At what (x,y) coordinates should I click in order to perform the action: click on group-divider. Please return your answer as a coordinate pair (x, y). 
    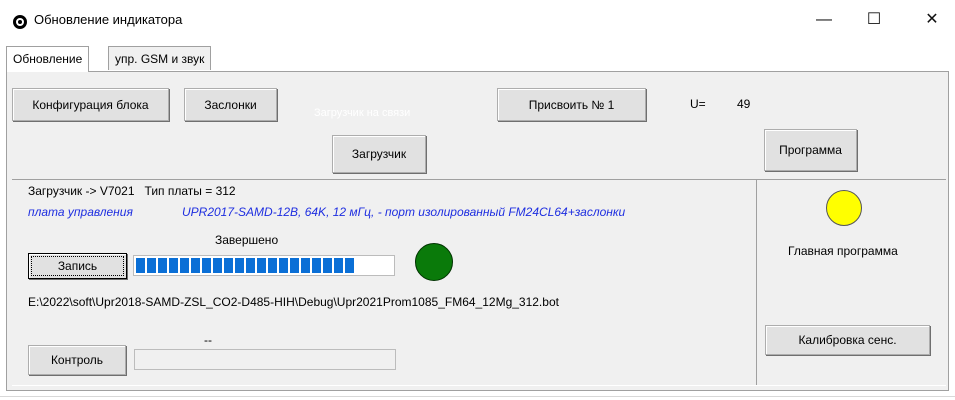
    Looking at the image, I should click on (756, 282).